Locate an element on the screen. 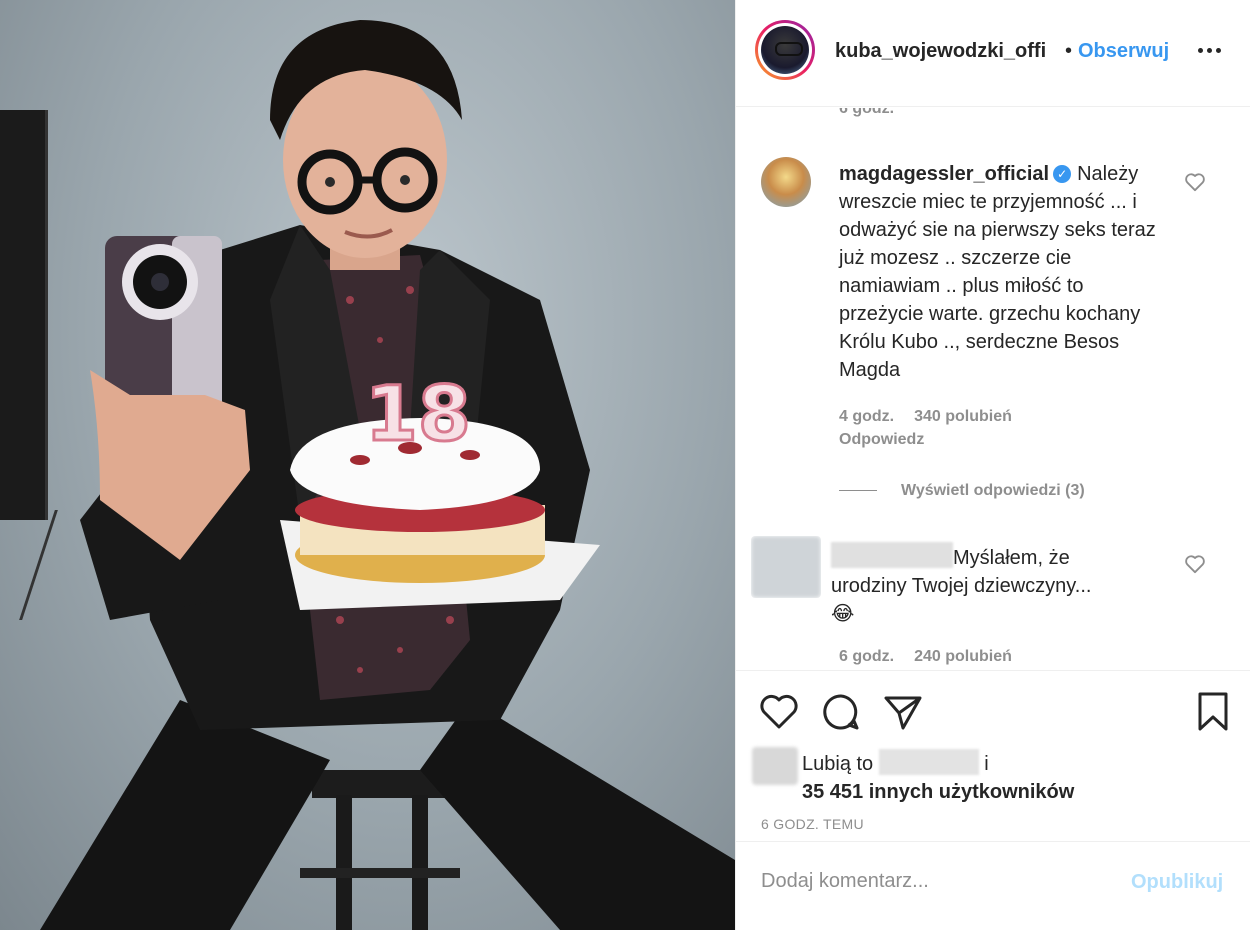 The image size is (1250, 930). reply-button: Odpowiedz is located at coordinates (881, 440).